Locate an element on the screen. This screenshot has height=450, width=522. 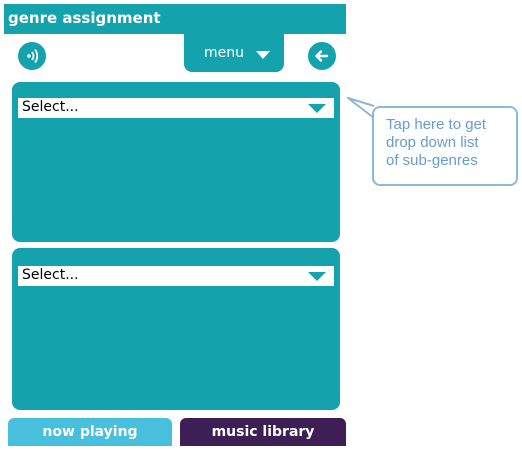
menu-button: menu is located at coordinates (234, 53).